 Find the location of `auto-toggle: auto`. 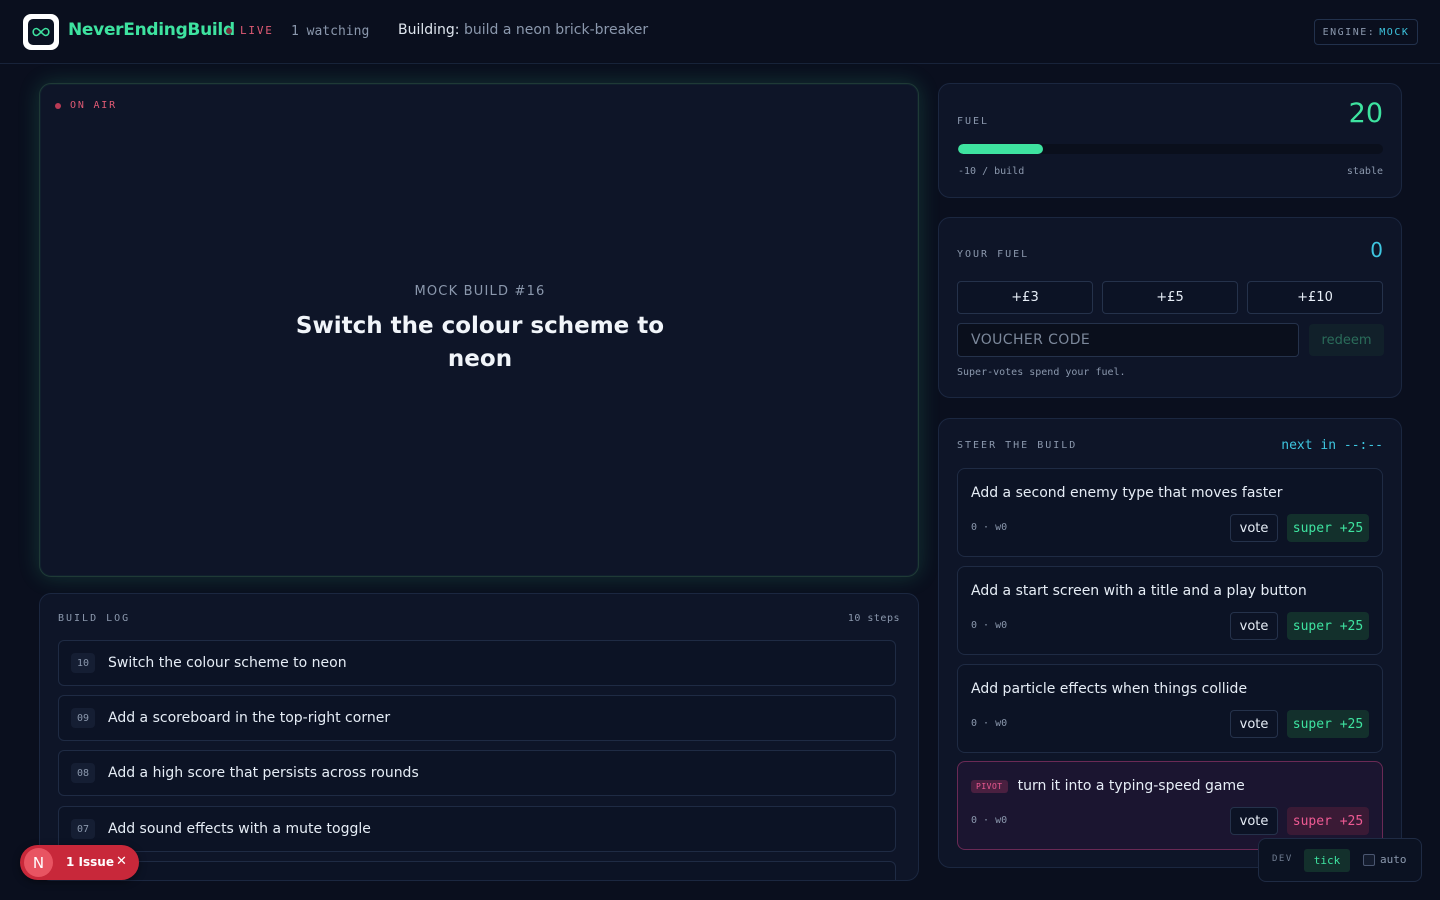

auto-toggle: auto is located at coordinates (1385, 859).